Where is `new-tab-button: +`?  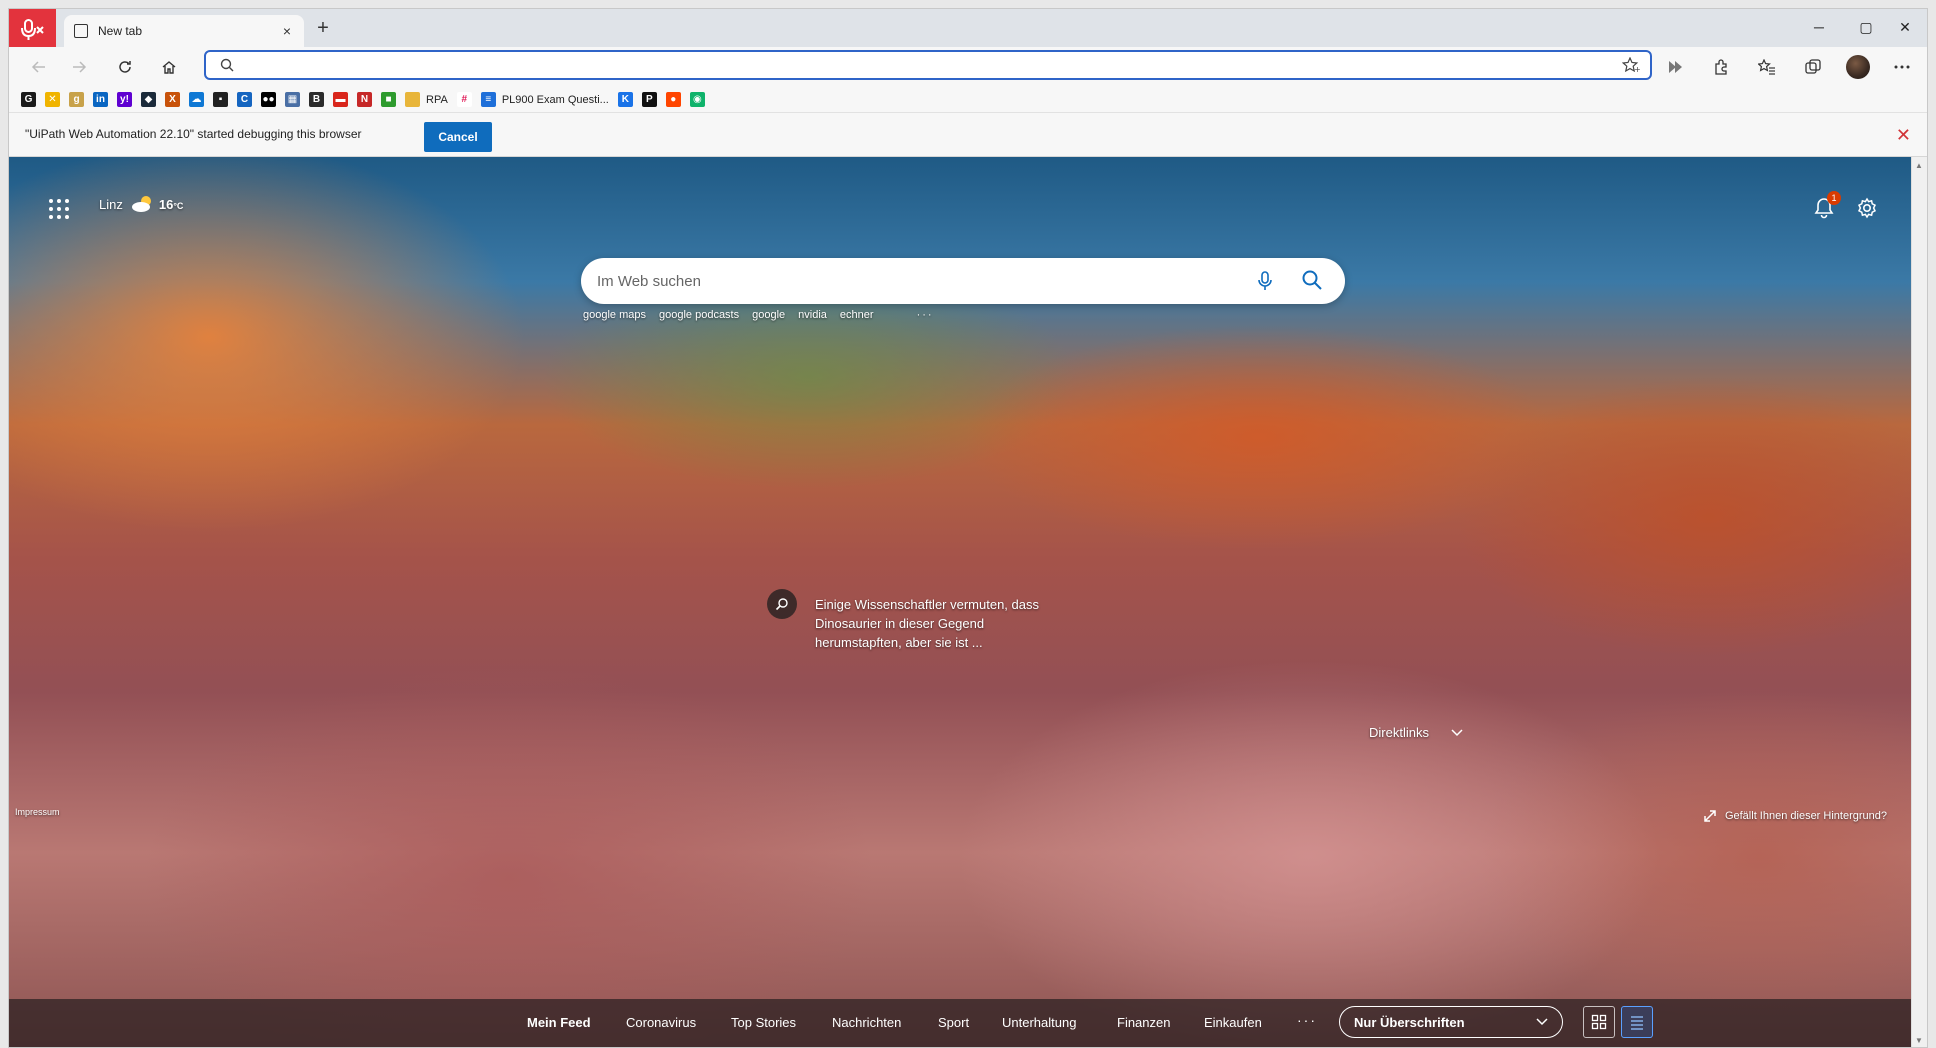
new-tab-button: + is located at coordinates (323, 29).